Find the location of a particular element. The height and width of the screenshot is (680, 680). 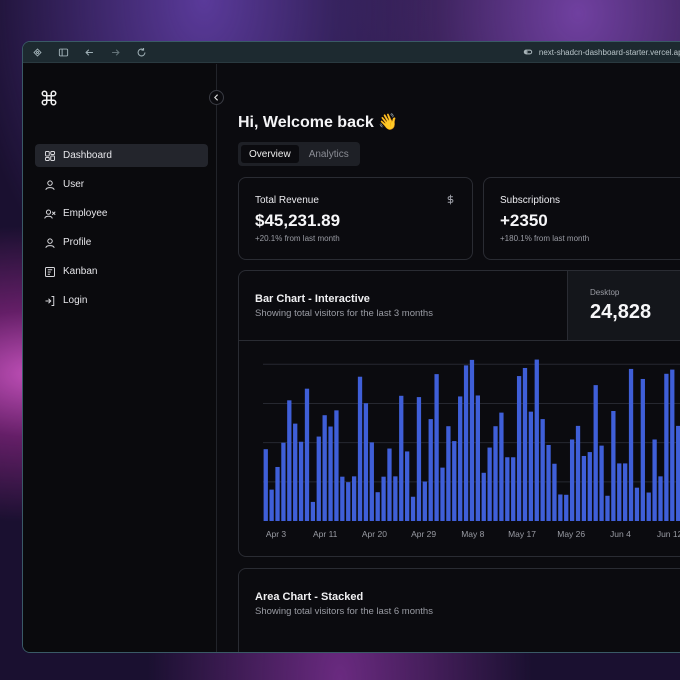

sidebar-item-profile: Profile is located at coordinates (121, 242).